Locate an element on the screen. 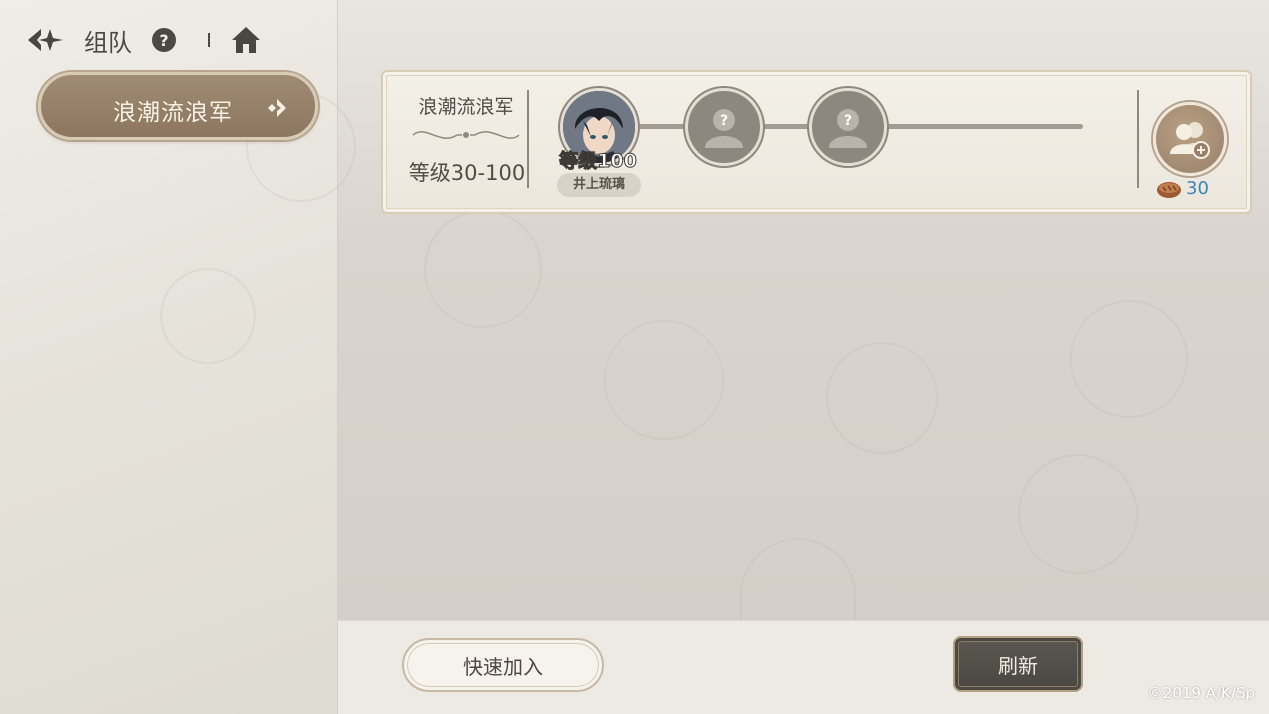  category-tab-label: 浪潮流浪军 is located at coordinates (173, 113).